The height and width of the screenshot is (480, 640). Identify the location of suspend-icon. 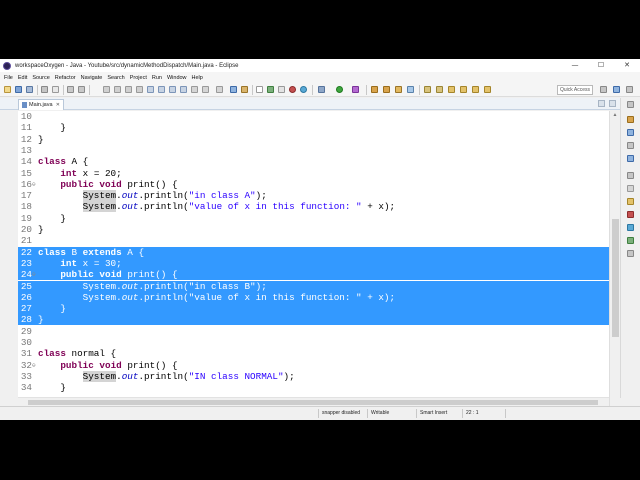
(117, 89).